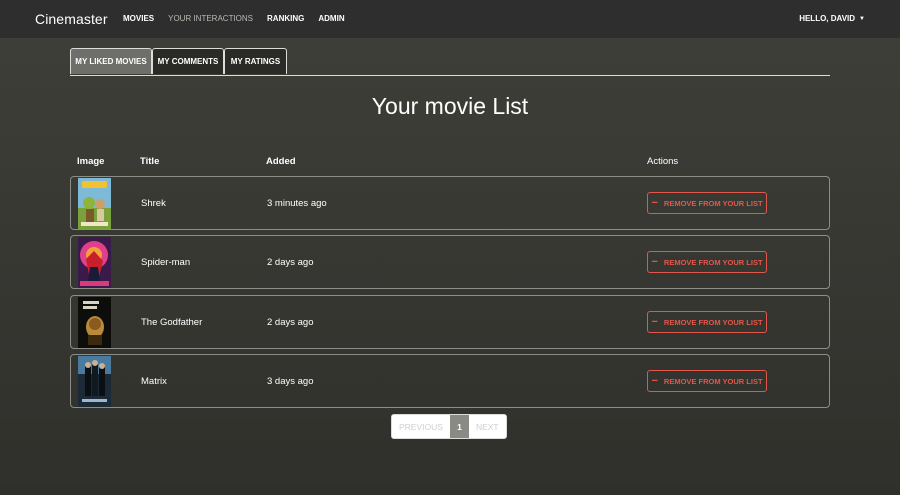 This screenshot has height=495, width=900. I want to click on table-header: Image Title Added Actions, so click(450, 163).